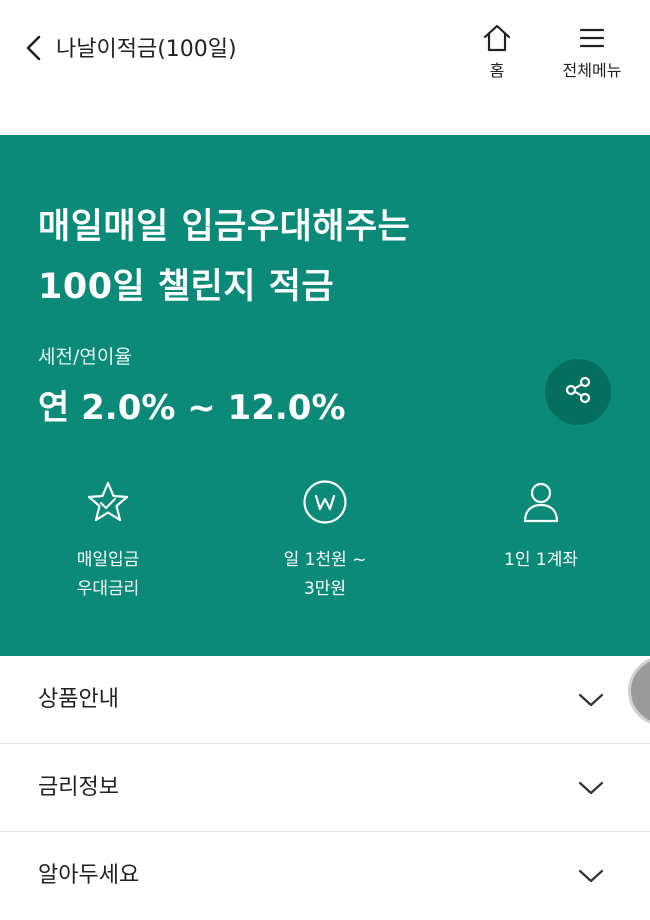  Describe the element at coordinates (592, 70) in the screenshot. I see `all-menu-label: 전체메뉴` at that location.